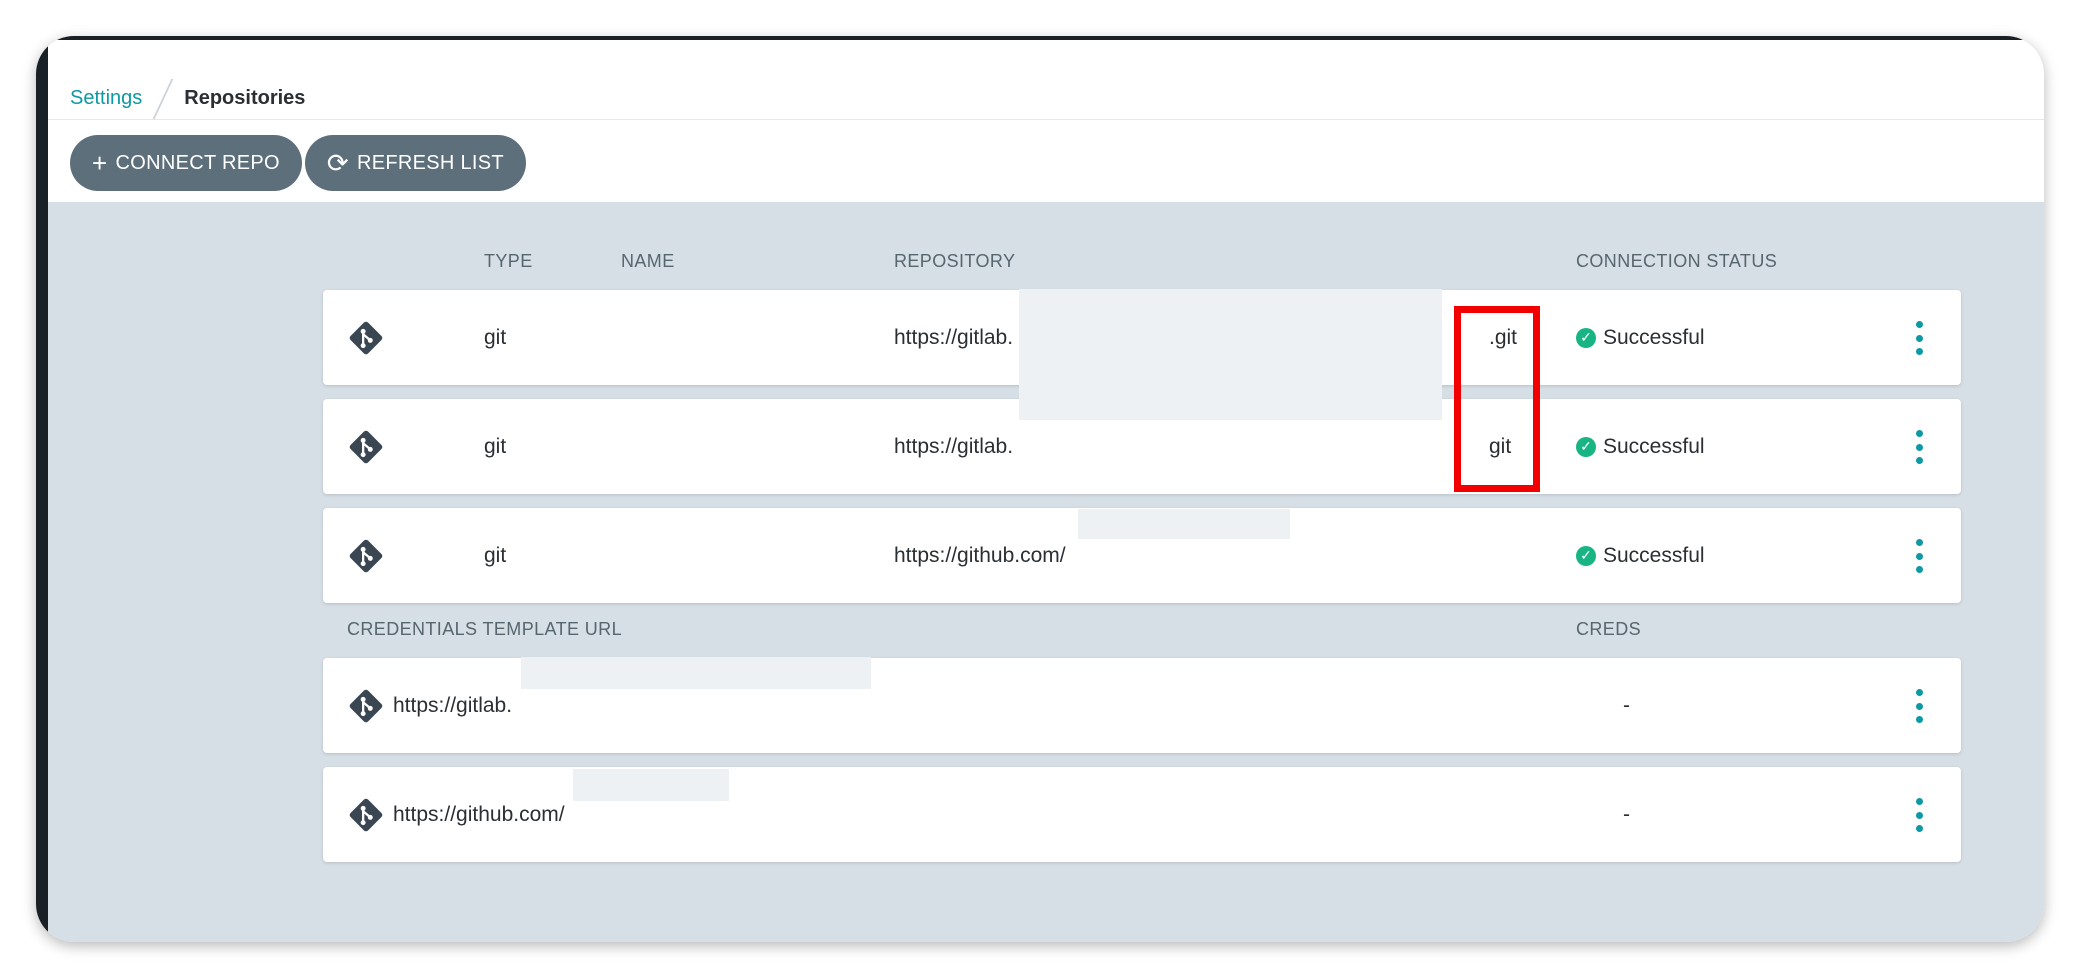 Image resolution: width=2080 pixels, height=978 pixels. I want to click on credential-row: https://github.com/ -, so click(1142, 814).